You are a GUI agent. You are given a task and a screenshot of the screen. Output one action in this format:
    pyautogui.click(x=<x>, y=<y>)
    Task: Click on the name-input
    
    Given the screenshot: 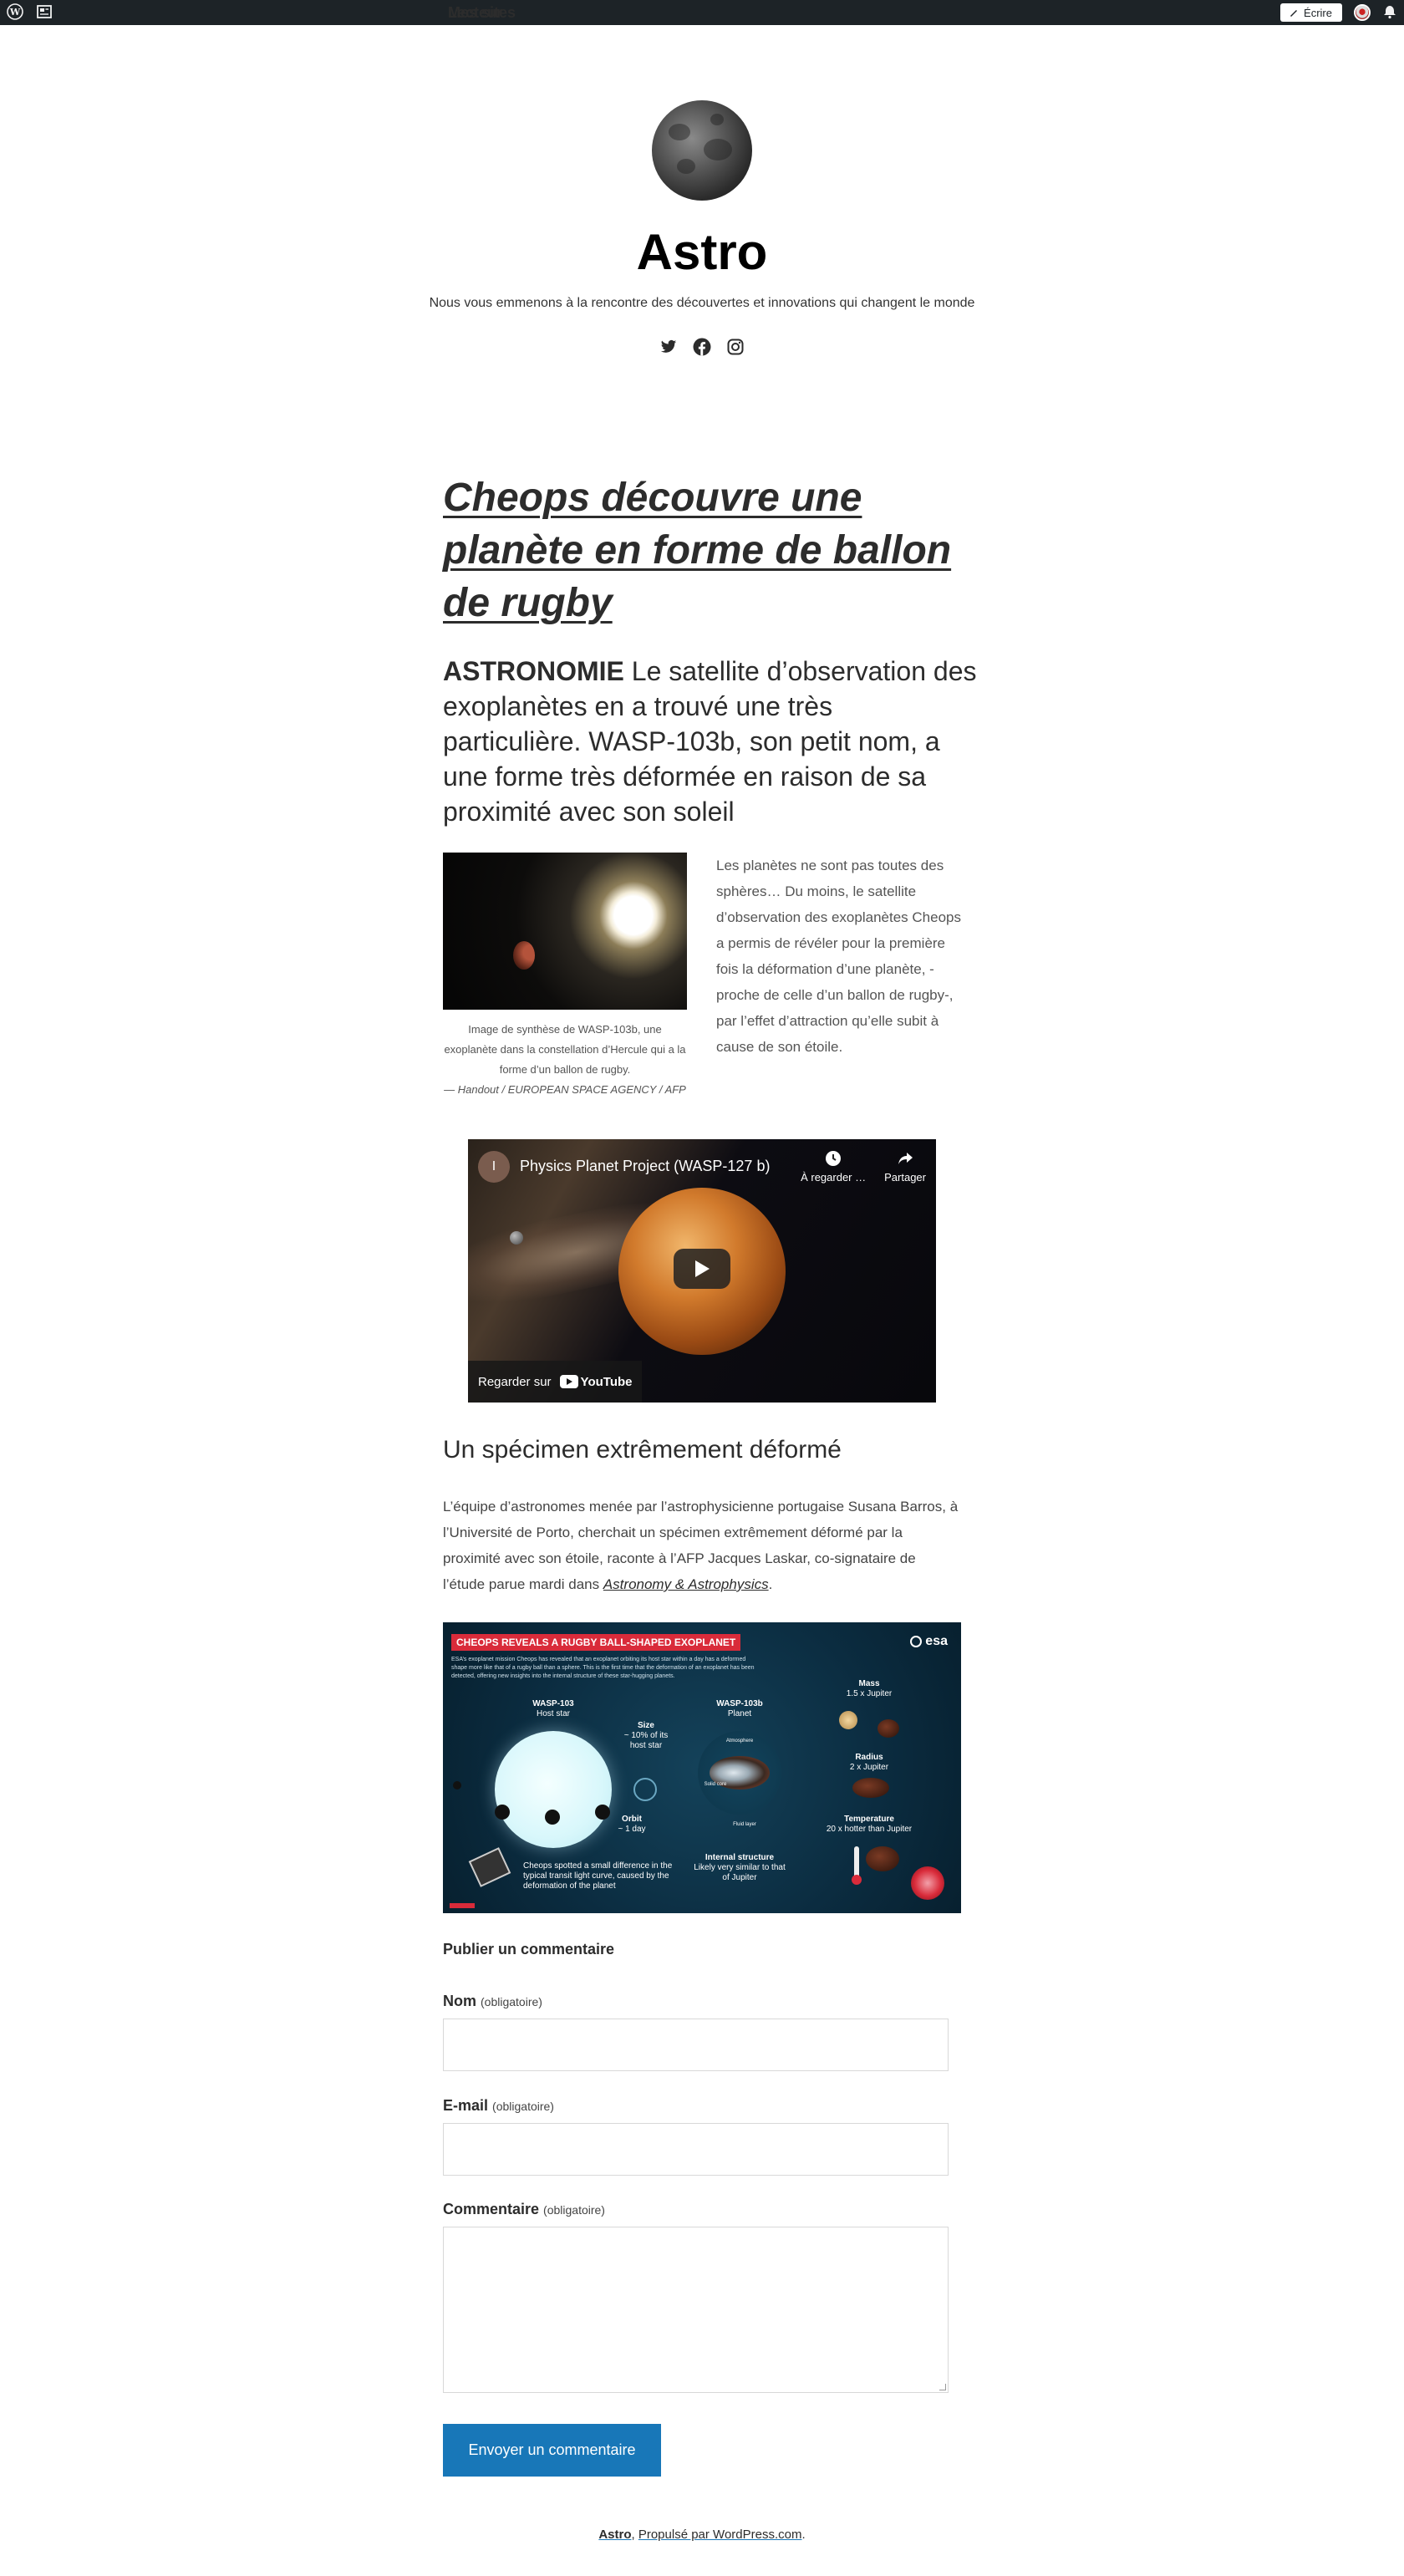 What is the action you would take?
    pyautogui.click(x=696, y=2044)
    